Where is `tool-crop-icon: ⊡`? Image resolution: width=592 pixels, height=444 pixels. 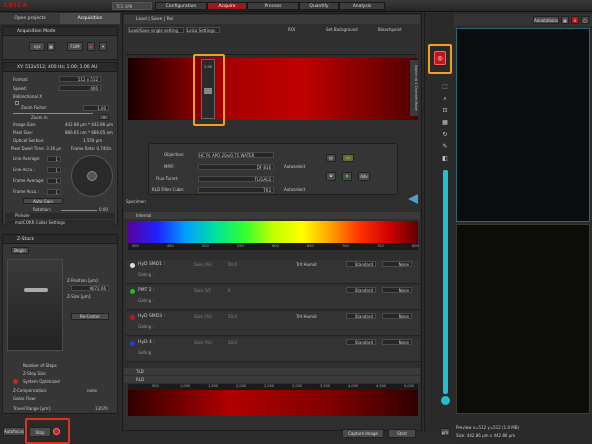 tool-crop-icon: ⊡ is located at coordinates (445, 110).